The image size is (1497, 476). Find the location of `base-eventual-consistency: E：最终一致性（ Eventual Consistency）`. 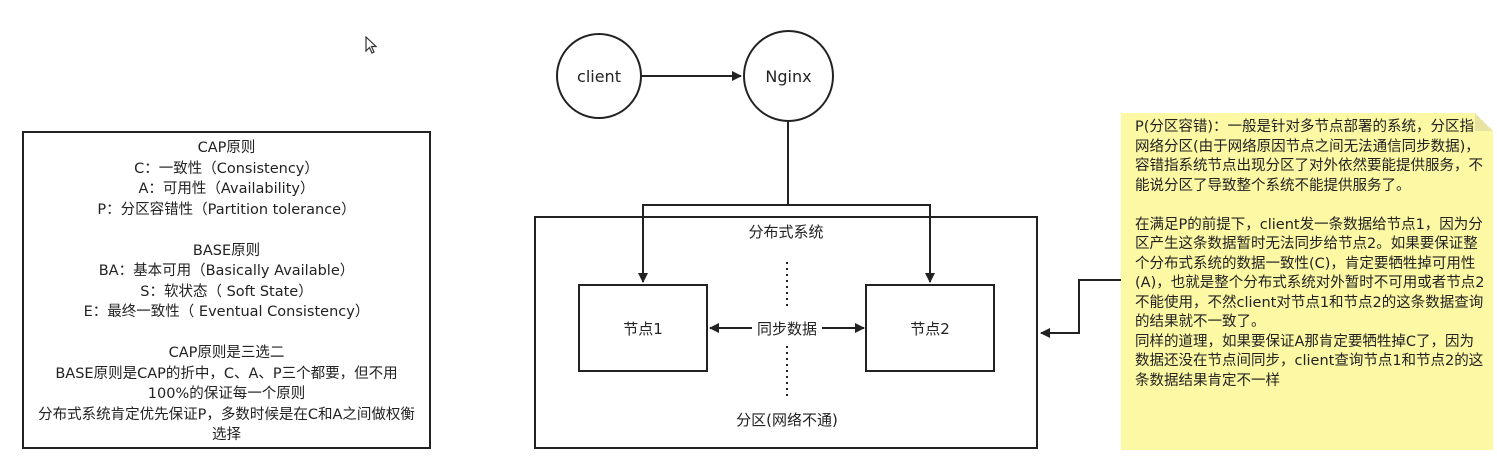

base-eventual-consistency: E：最终一致性（ Eventual Consistency） is located at coordinates (226, 312).